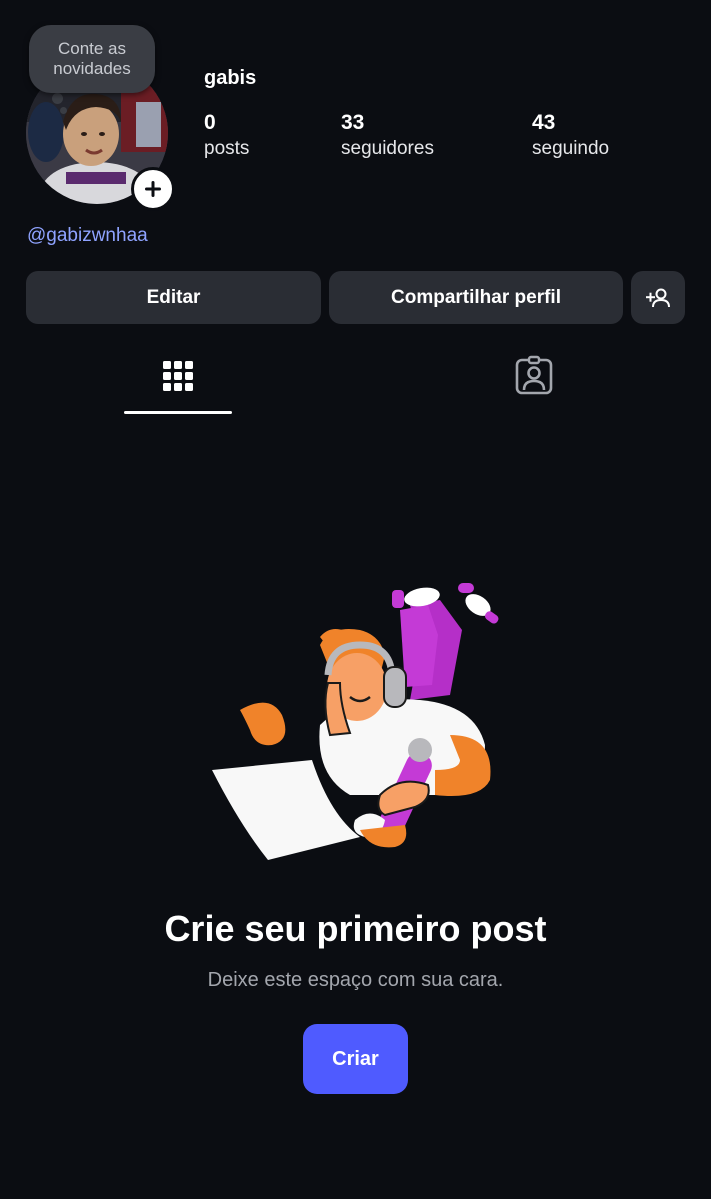  What do you see at coordinates (57, 98) in the screenshot?
I see `bubble-tail` at bounding box center [57, 98].